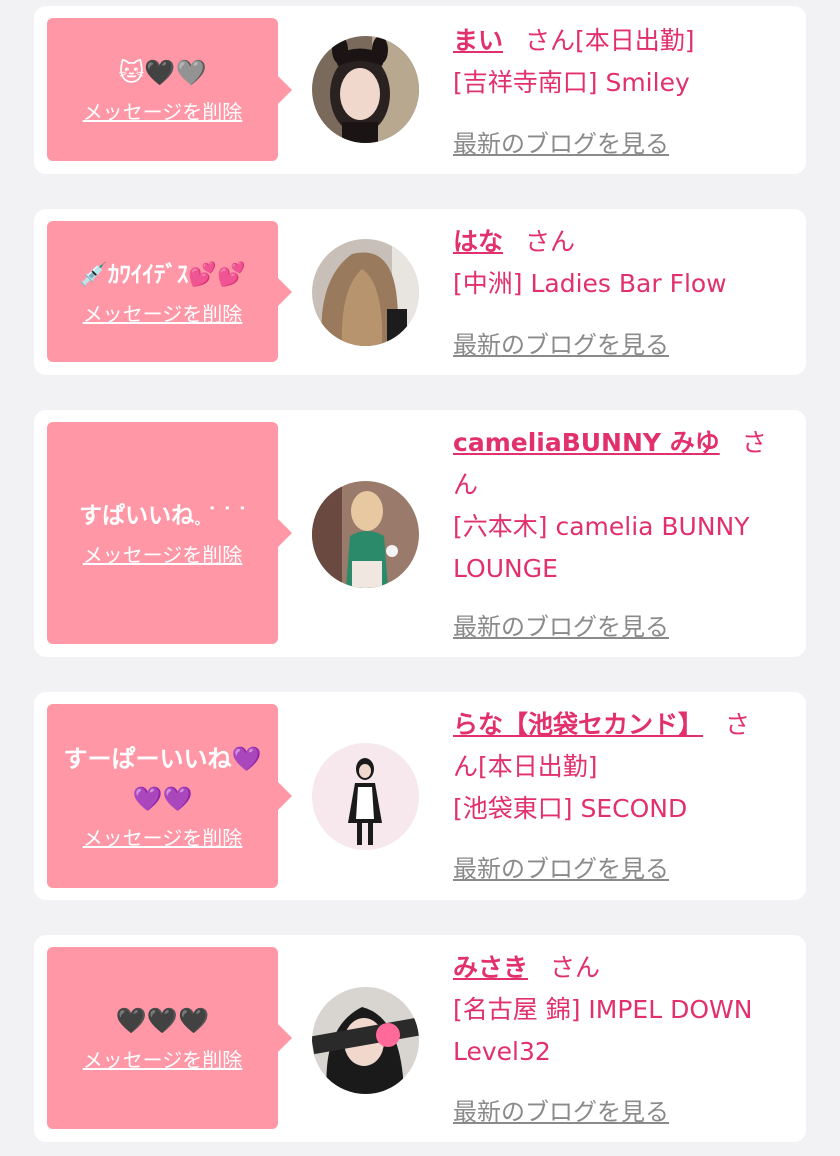 The width and height of the screenshot is (840, 1156). I want to click on message-text: 🐱🖤🩶, so click(162, 72).